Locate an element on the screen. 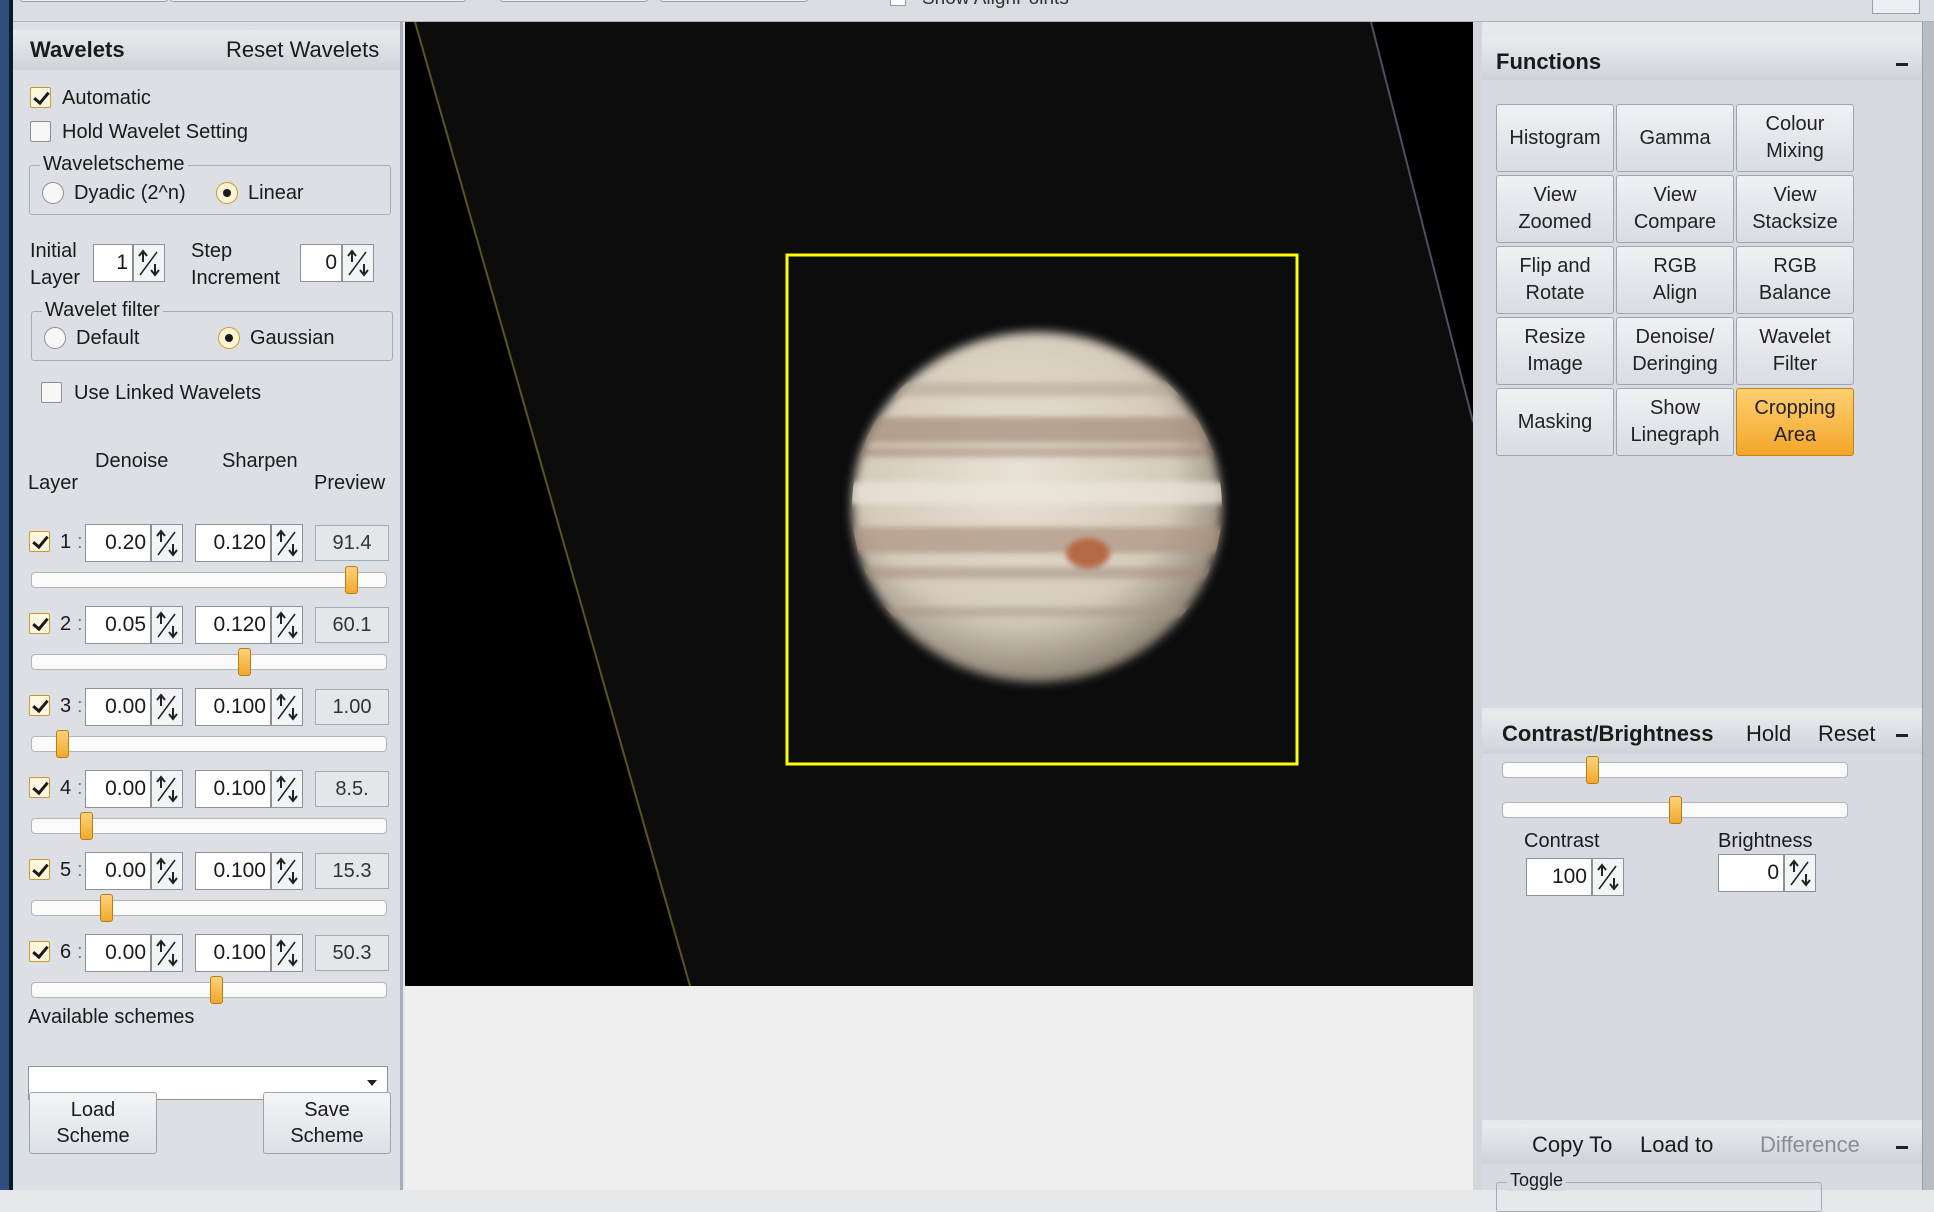  flip-and-rotate-button: Flip and Rotate is located at coordinates (1555, 280).